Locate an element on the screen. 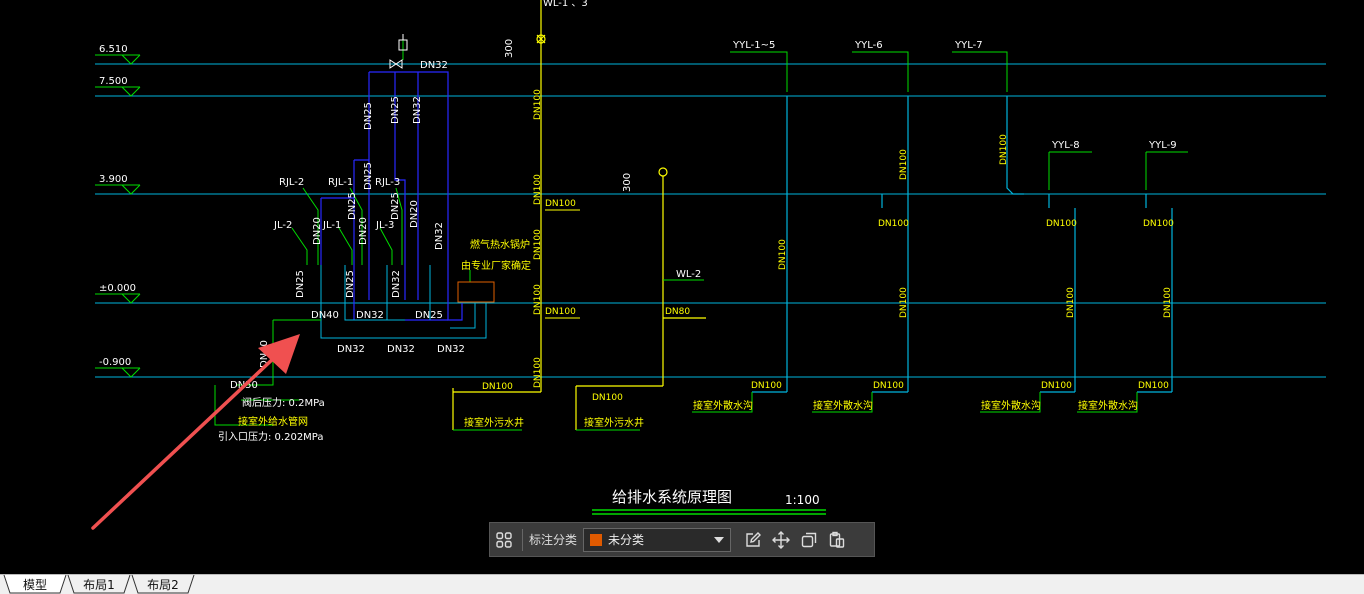 The width and height of the screenshot is (1364, 594). dim-dn25-d: DN25 is located at coordinates (352, 206).